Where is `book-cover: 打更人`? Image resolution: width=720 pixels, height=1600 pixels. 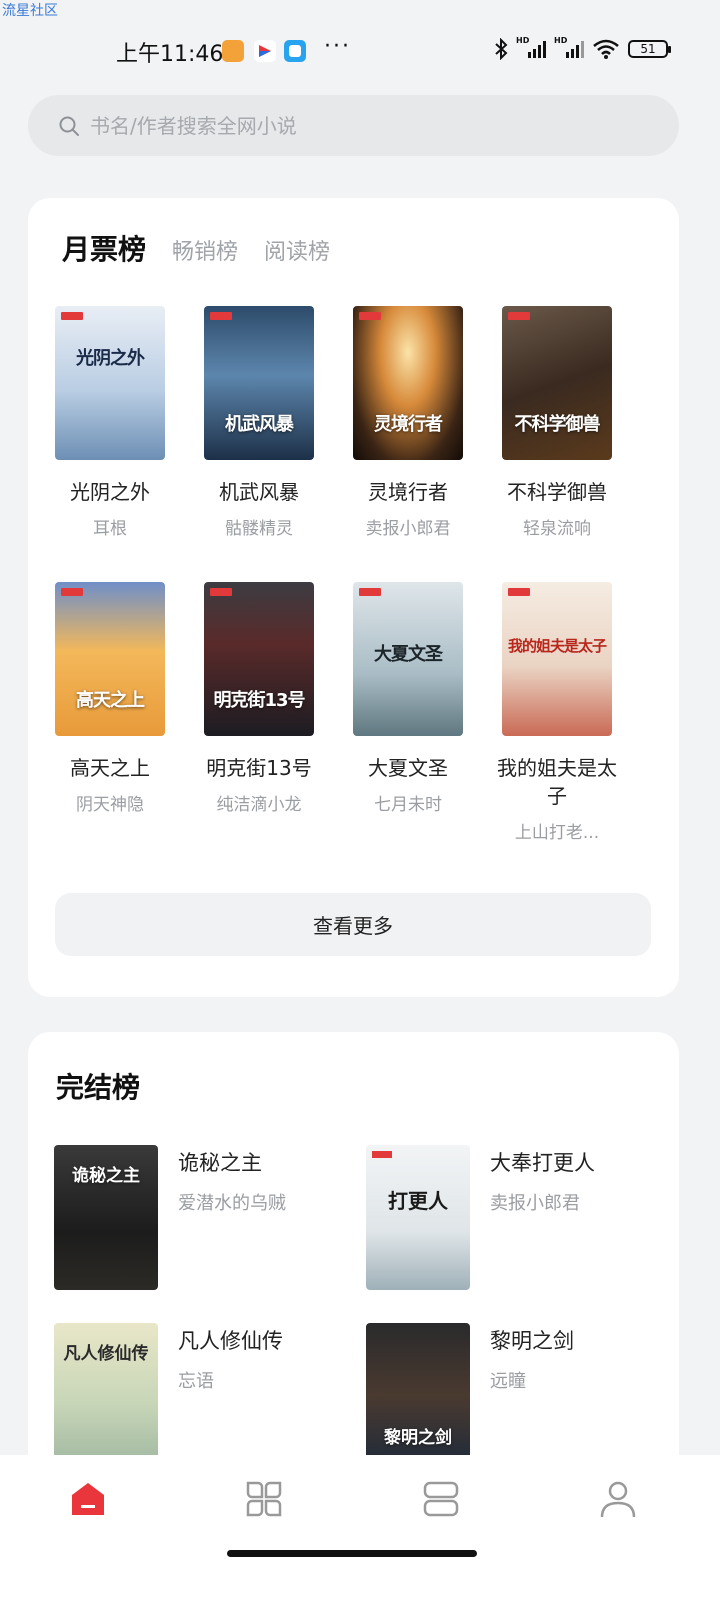
book-cover: 打更人 is located at coordinates (418, 1217).